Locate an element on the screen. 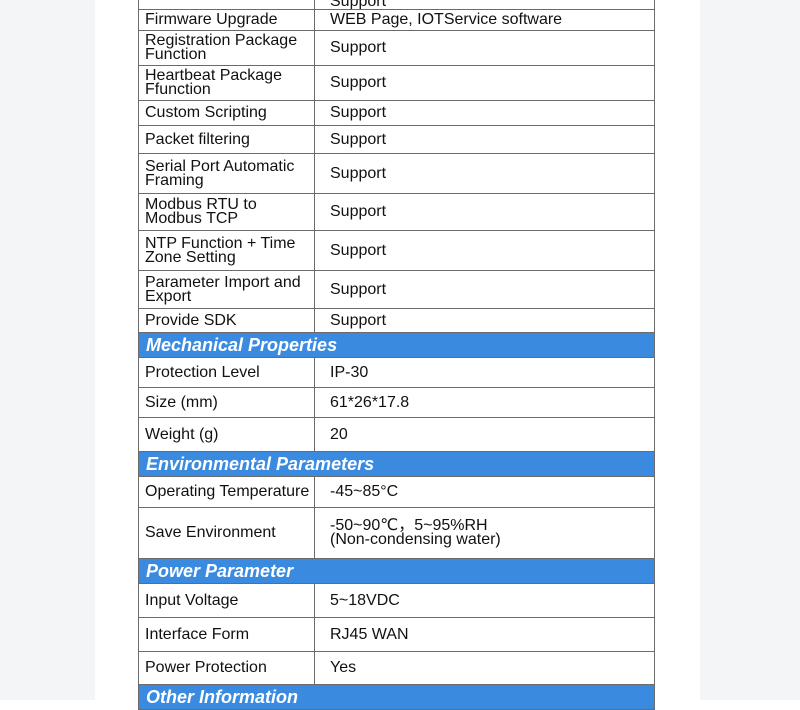 Image resolution: width=800 pixels, height=710 pixels. table-row: Weight (g) 20 is located at coordinates (396, 435).